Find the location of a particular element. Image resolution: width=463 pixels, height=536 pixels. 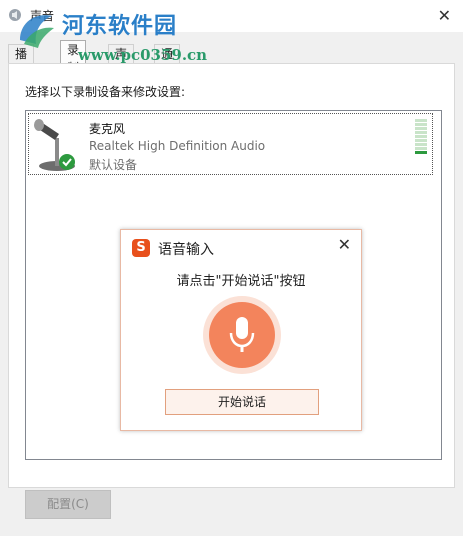

device-driver: Realtek High Definition Audio is located at coordinates (177, 146).